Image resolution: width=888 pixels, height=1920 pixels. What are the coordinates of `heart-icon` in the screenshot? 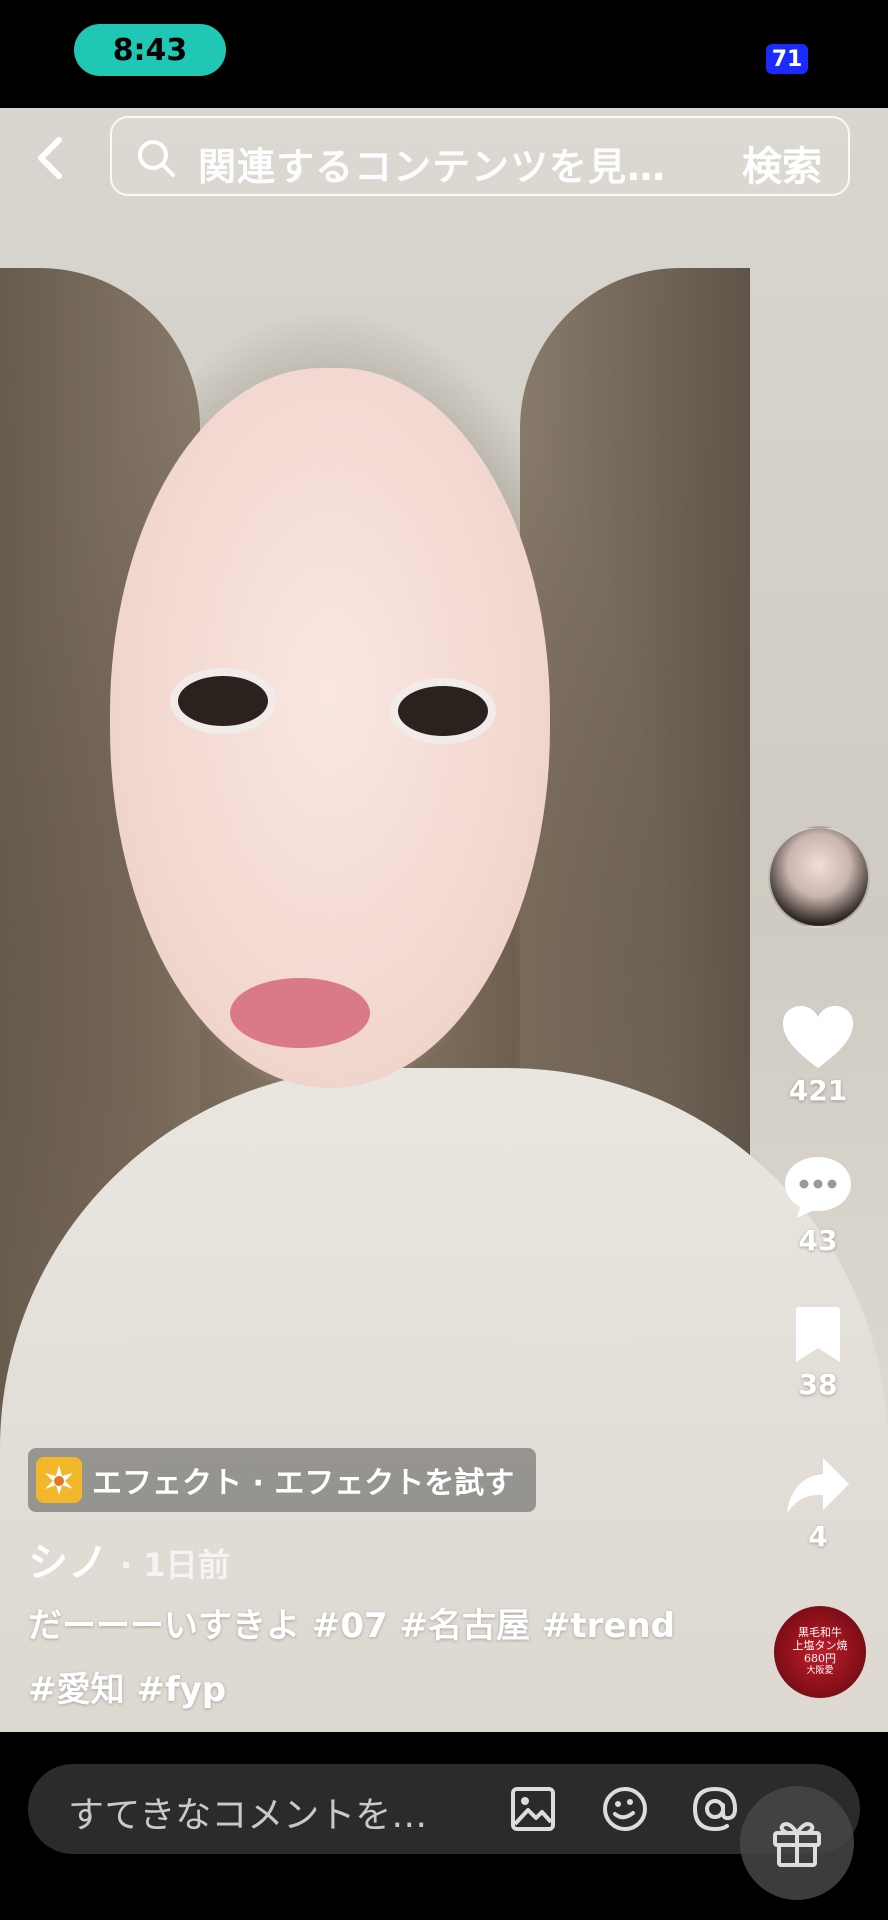 It's located at (818, 1037).